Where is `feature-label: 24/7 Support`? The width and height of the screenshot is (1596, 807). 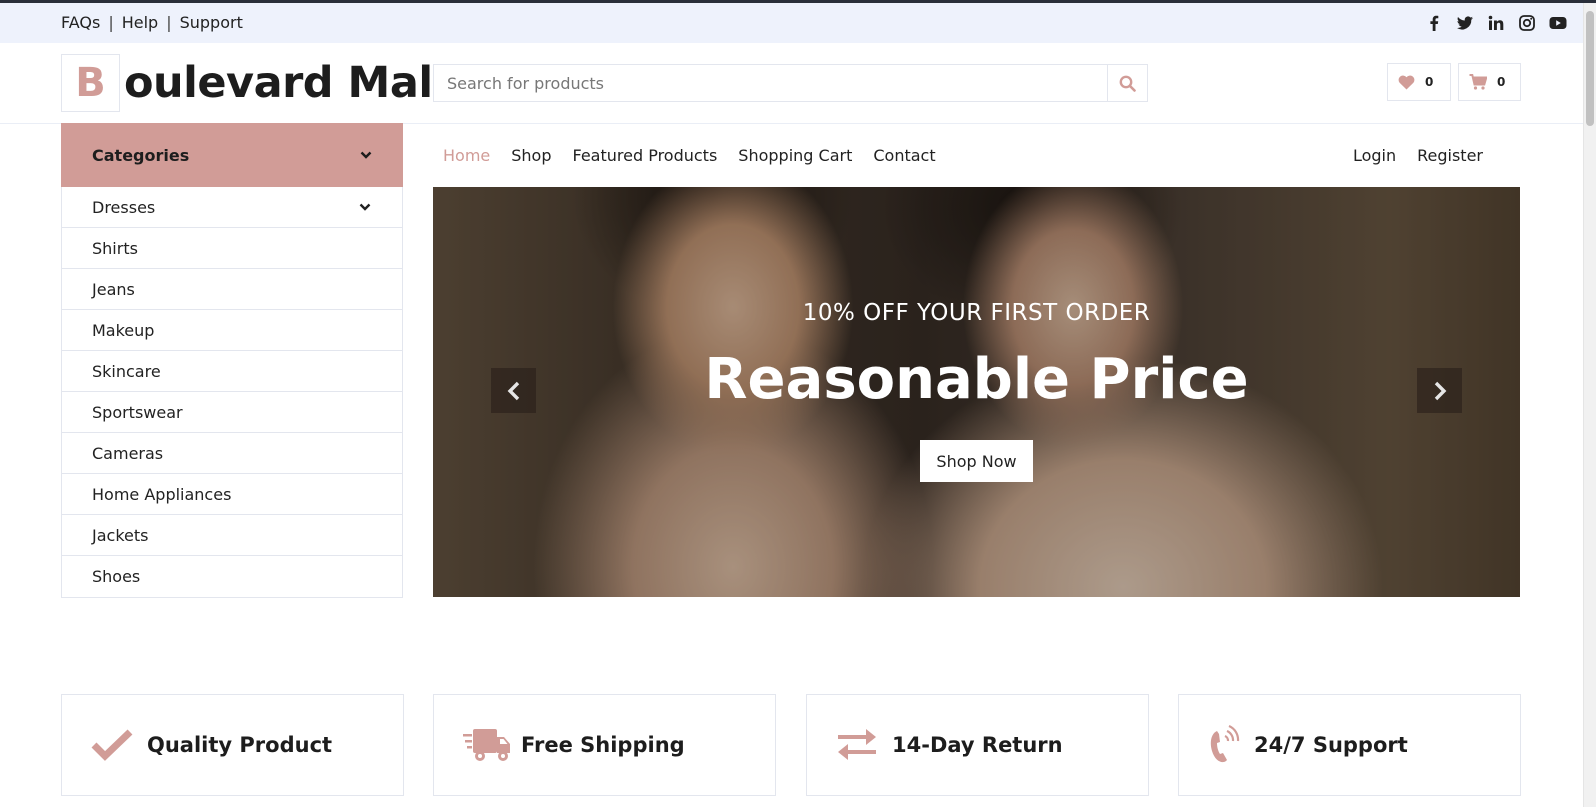
feature-label: 24/7 Support is located at coordinates (1331, 745).